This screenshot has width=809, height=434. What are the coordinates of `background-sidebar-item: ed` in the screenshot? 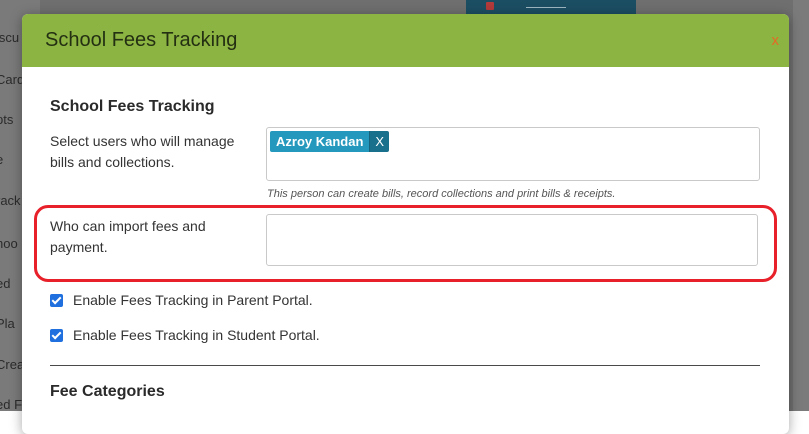 It's located at (5, 283).